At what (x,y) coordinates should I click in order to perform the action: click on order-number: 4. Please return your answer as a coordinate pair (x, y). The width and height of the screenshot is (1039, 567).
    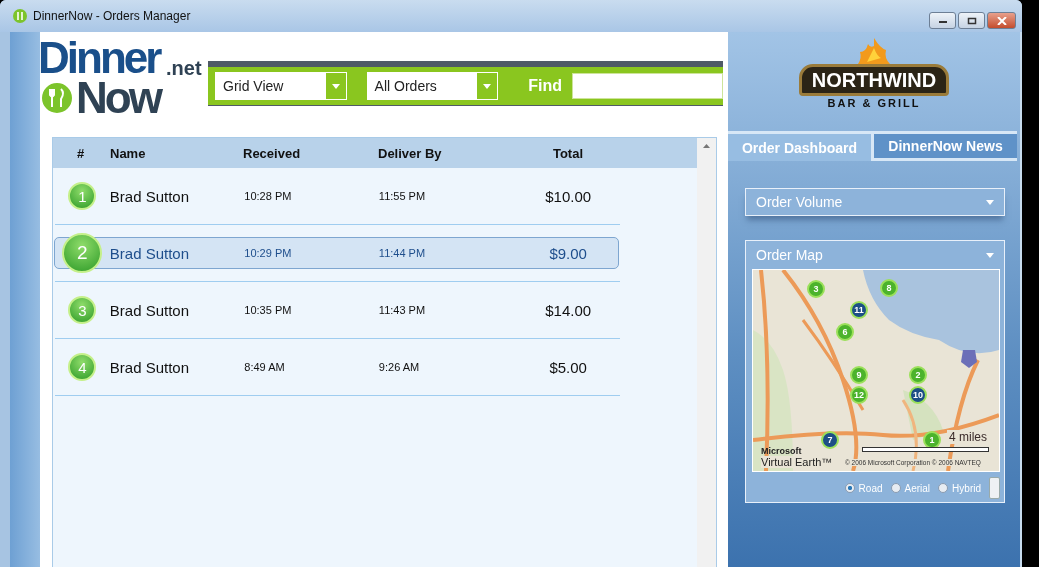
    Looking at the image, I should click on (82, 367).